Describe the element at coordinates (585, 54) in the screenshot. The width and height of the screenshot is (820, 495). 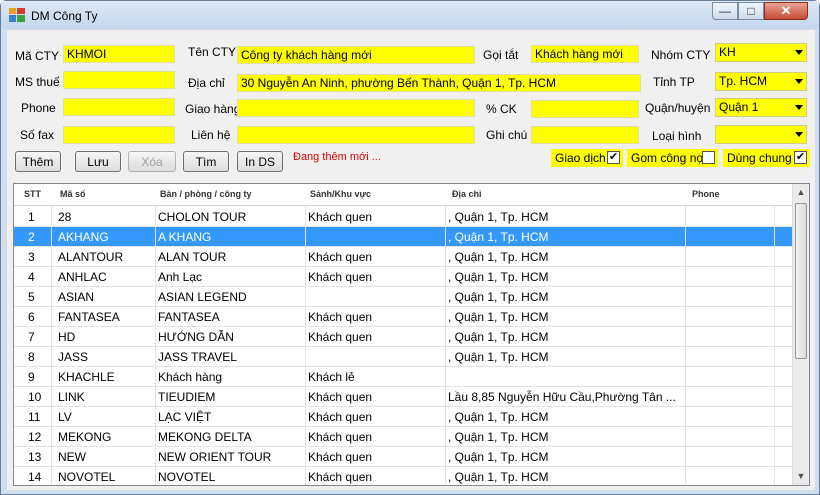
I see `goi-tat-input: Khách hàng mới` at that location.